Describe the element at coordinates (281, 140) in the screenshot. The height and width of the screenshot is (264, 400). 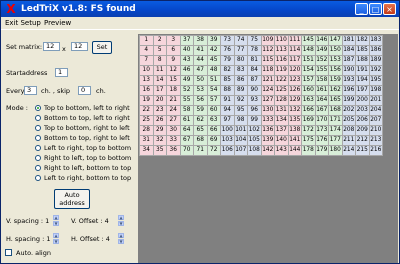
I see `grid-cell: 140` at that location.